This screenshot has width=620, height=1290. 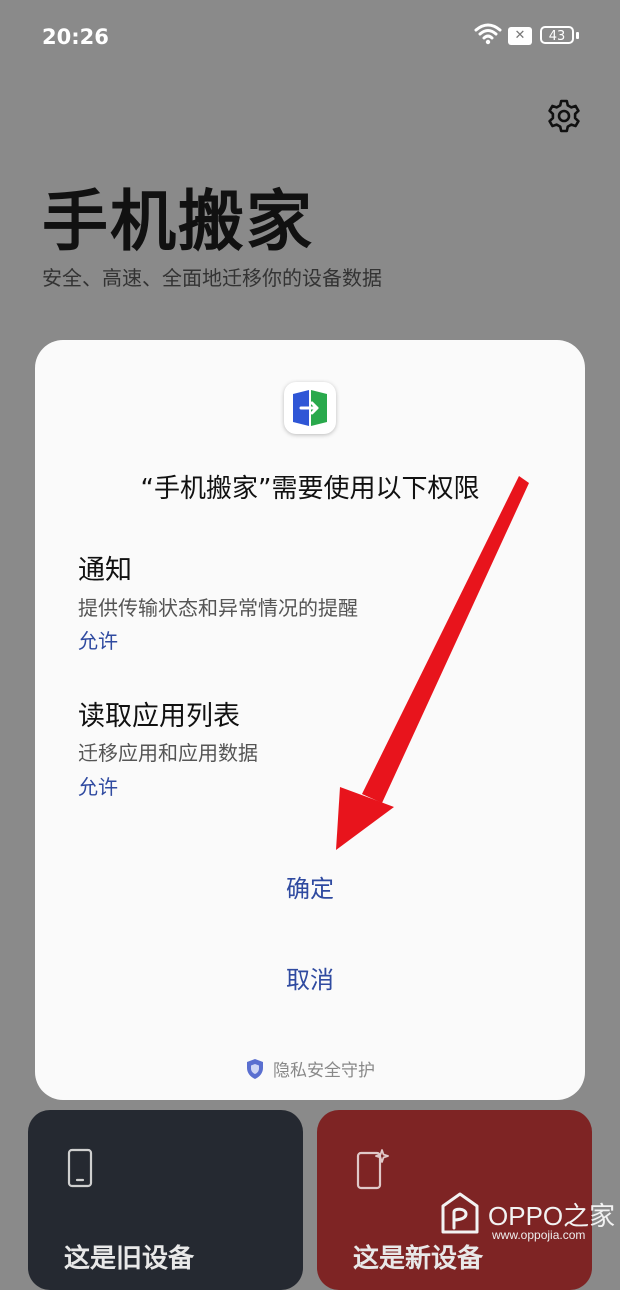 What do you see at coordinates (75, 37) in the screenshot?
I see `status-time: 20:26` at bounding box center [75, 37].